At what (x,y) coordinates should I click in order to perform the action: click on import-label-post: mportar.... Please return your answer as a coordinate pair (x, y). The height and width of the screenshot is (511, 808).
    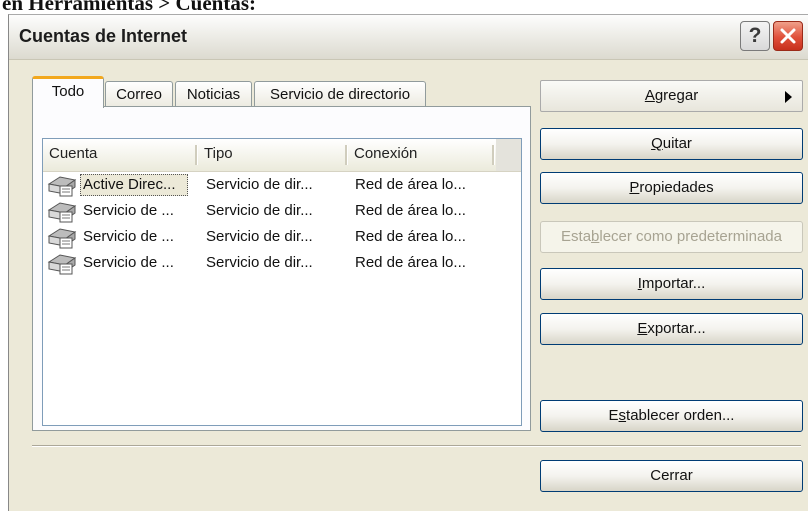
    Looking at the image, I should click on (673, 283).